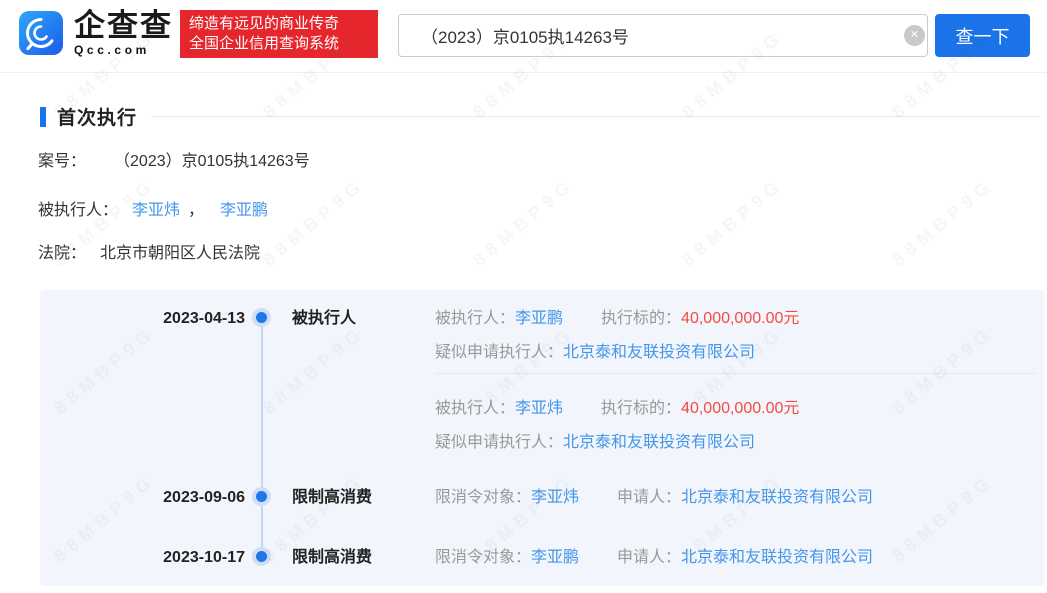  What do you see at coordinates (324, 318) in the screenshot?
I see `event-type: 被执行人` at bounding box center [324, 318].